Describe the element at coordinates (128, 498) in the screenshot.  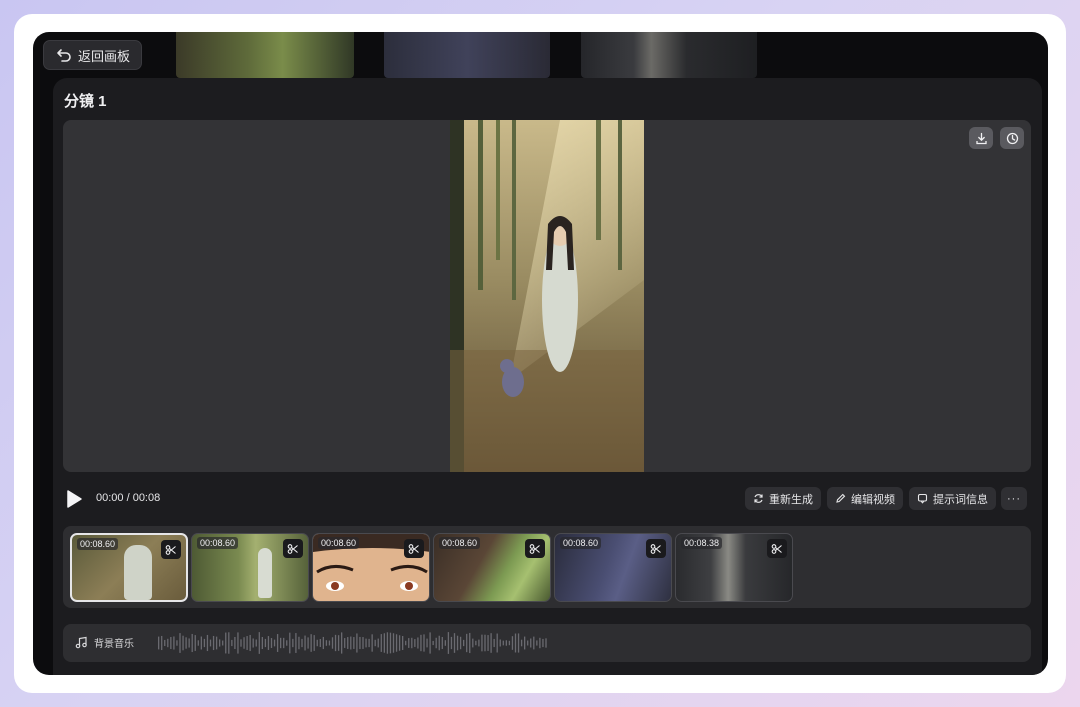
I see `timecode: 00:00 / 00:08` at that location.